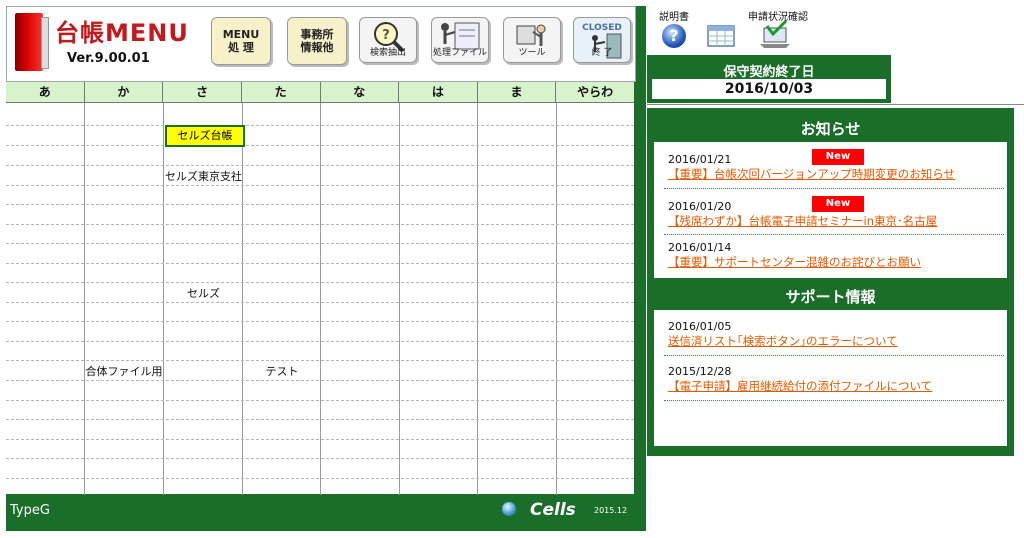  What do you see at coordinates (835, 104) in the screenshot?
I see `divider` at bounding box center [835, 104].